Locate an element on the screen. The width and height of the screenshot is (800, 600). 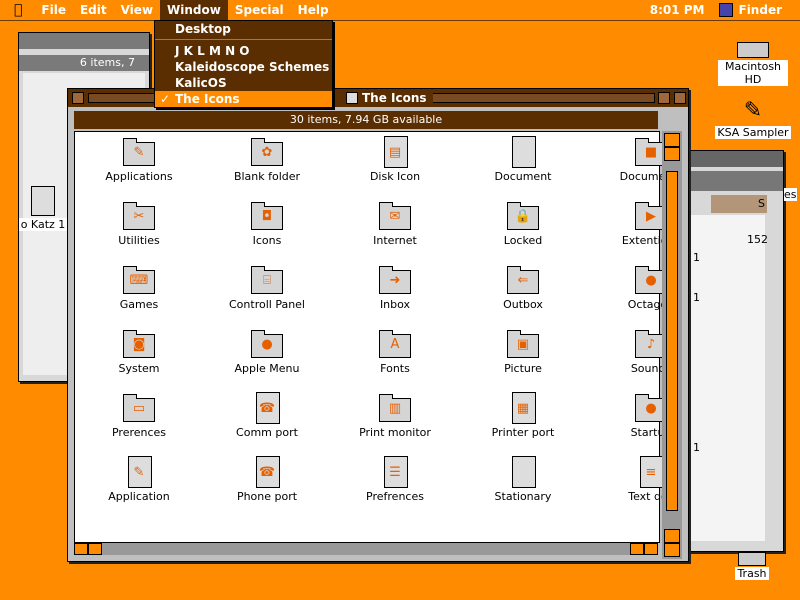
desktop-icon-label: Macintosh HD is located at coordinates (753, 73).